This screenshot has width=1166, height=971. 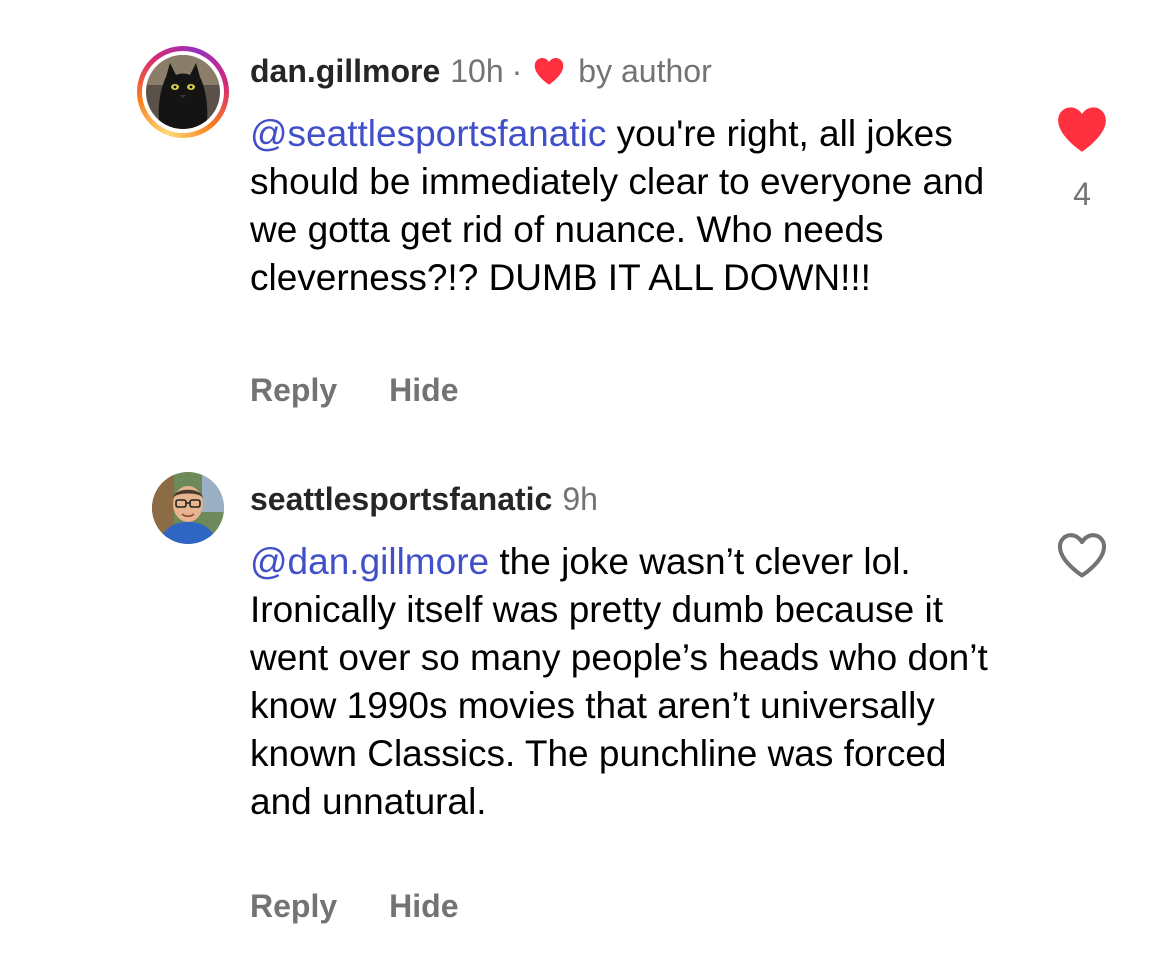 What do you see at coordinates (345, 71) in the screenshot?
I see `username: dan.gillmore` at bounding box center [345, 71].